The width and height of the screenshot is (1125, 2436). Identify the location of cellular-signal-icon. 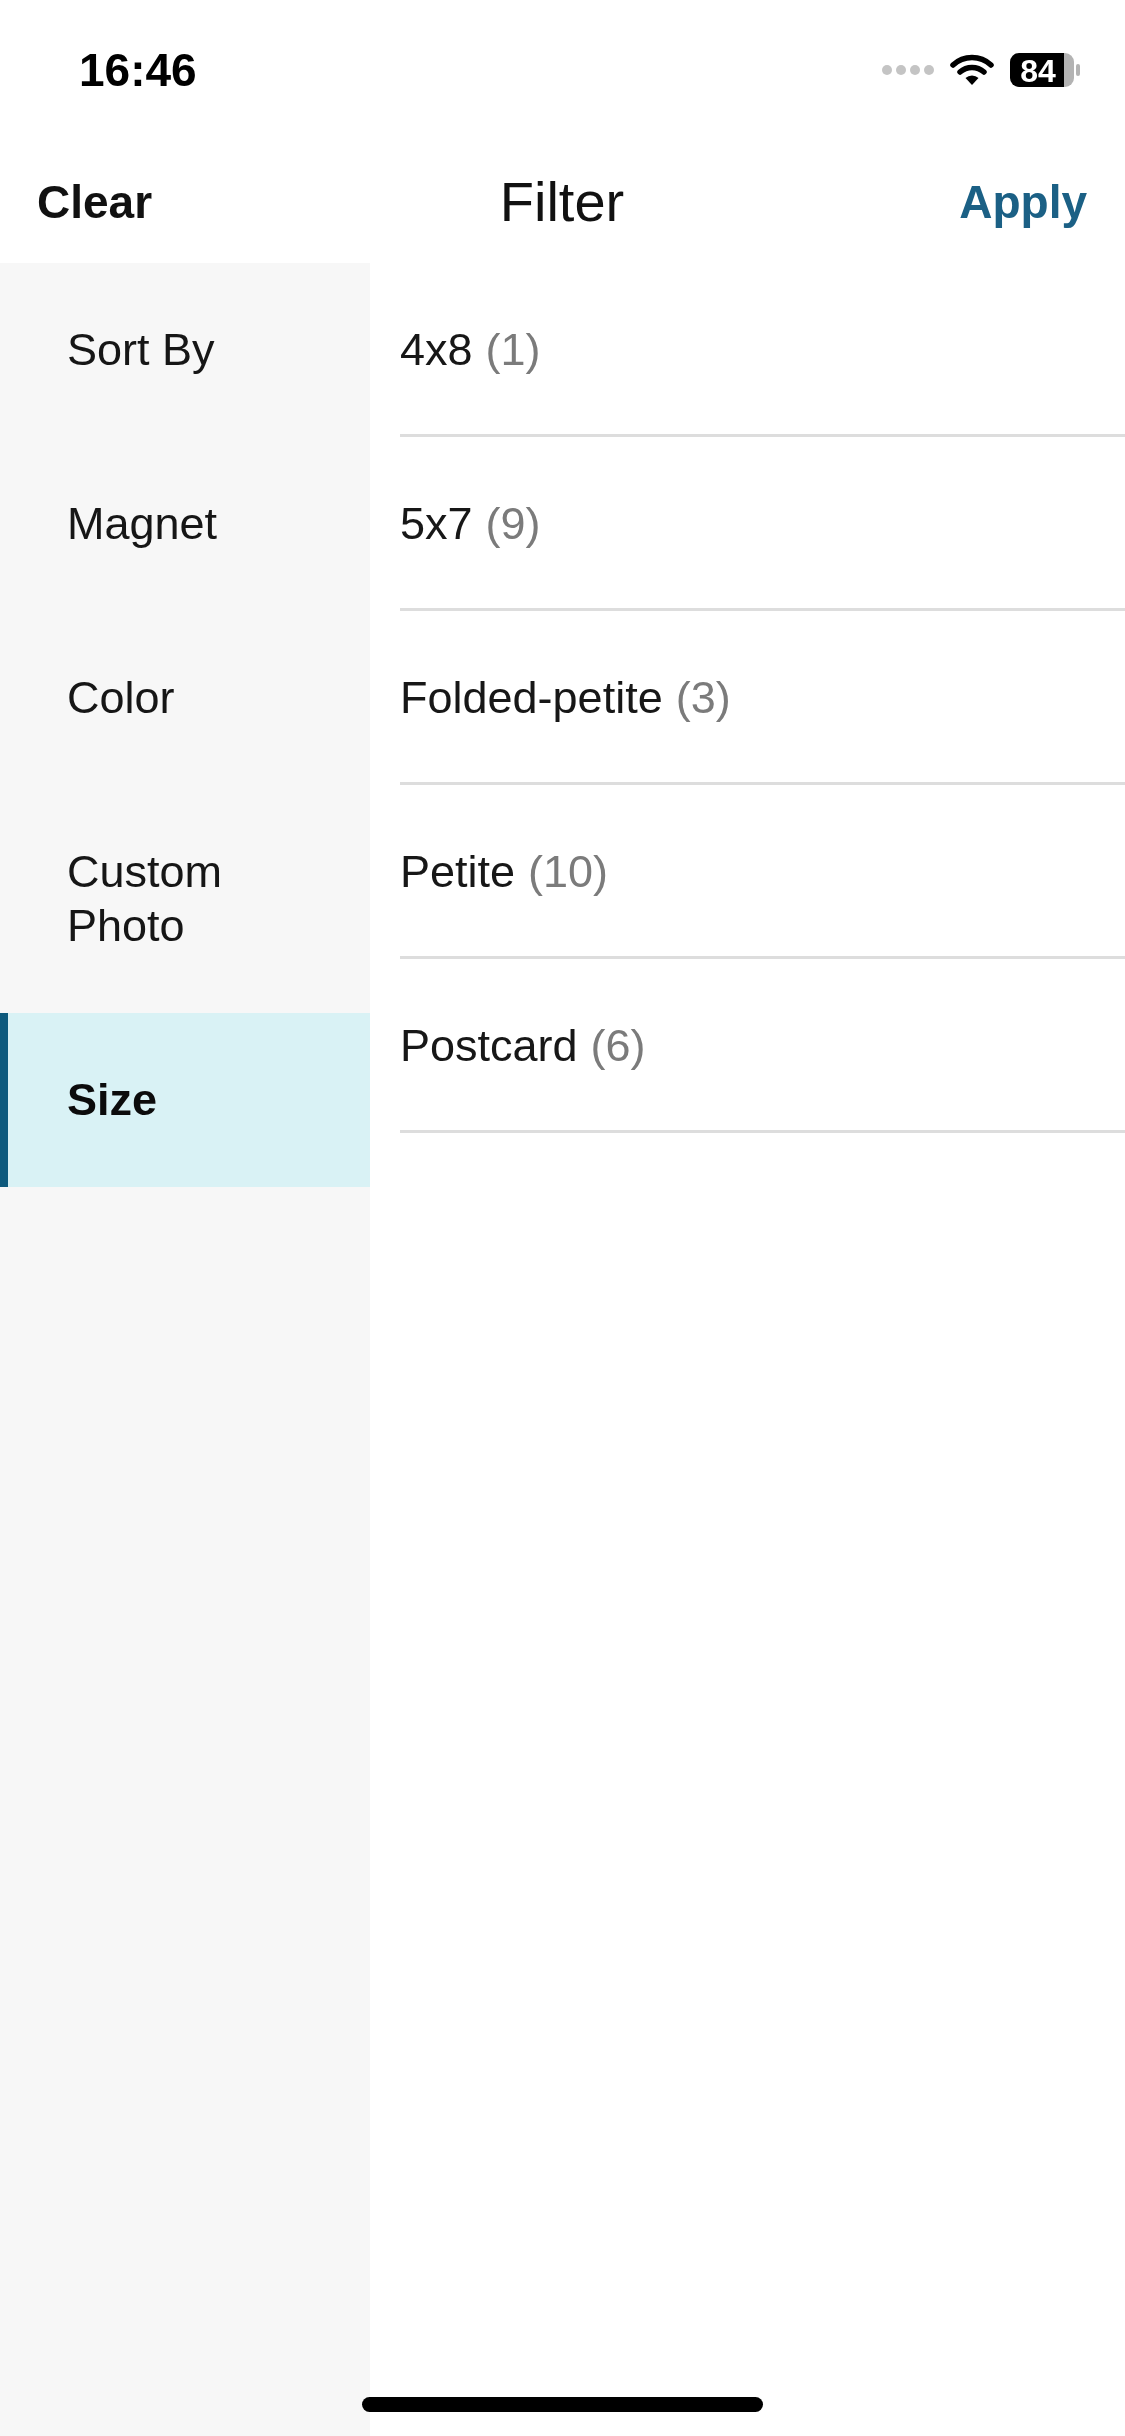
(908, 70).